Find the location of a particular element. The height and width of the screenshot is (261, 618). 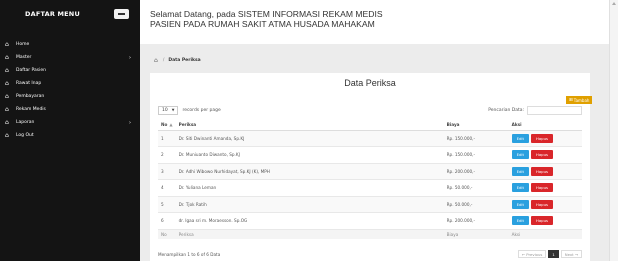

records-per-page-value: 10 is located at coordinates (165, 110).